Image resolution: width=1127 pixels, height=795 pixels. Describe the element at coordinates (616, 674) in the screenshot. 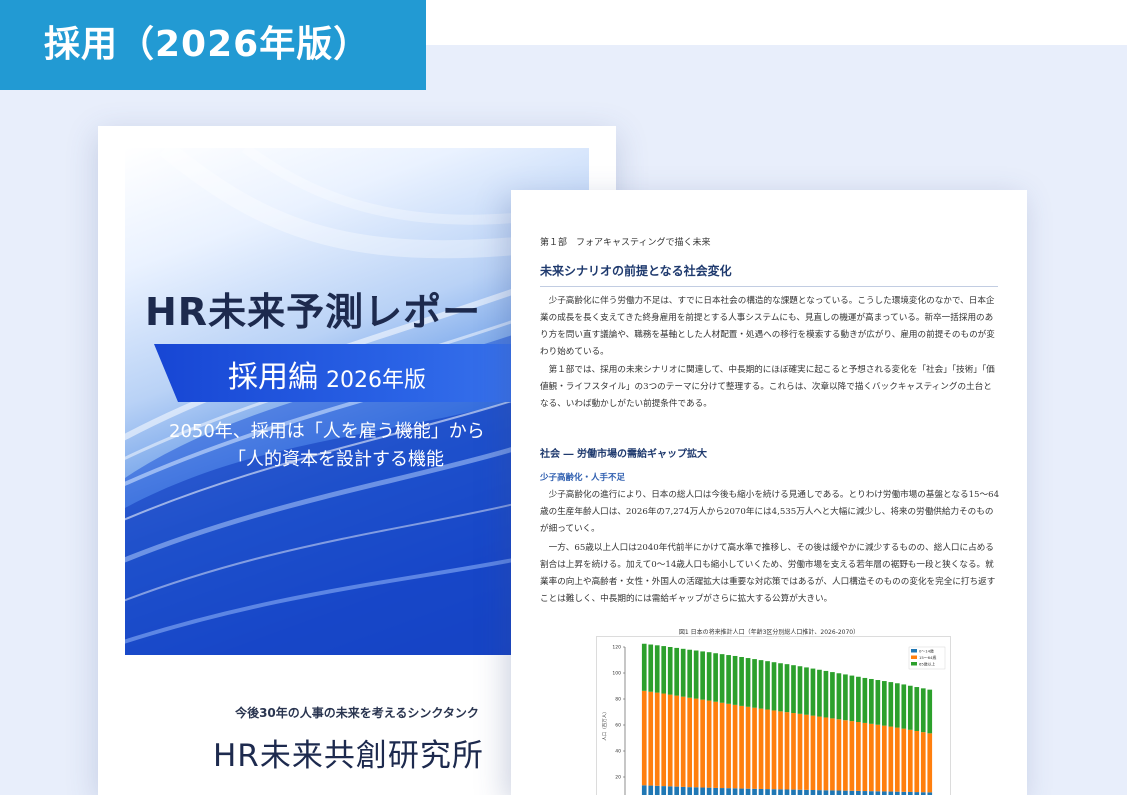

I see `y-tick-label: 100` at that location.